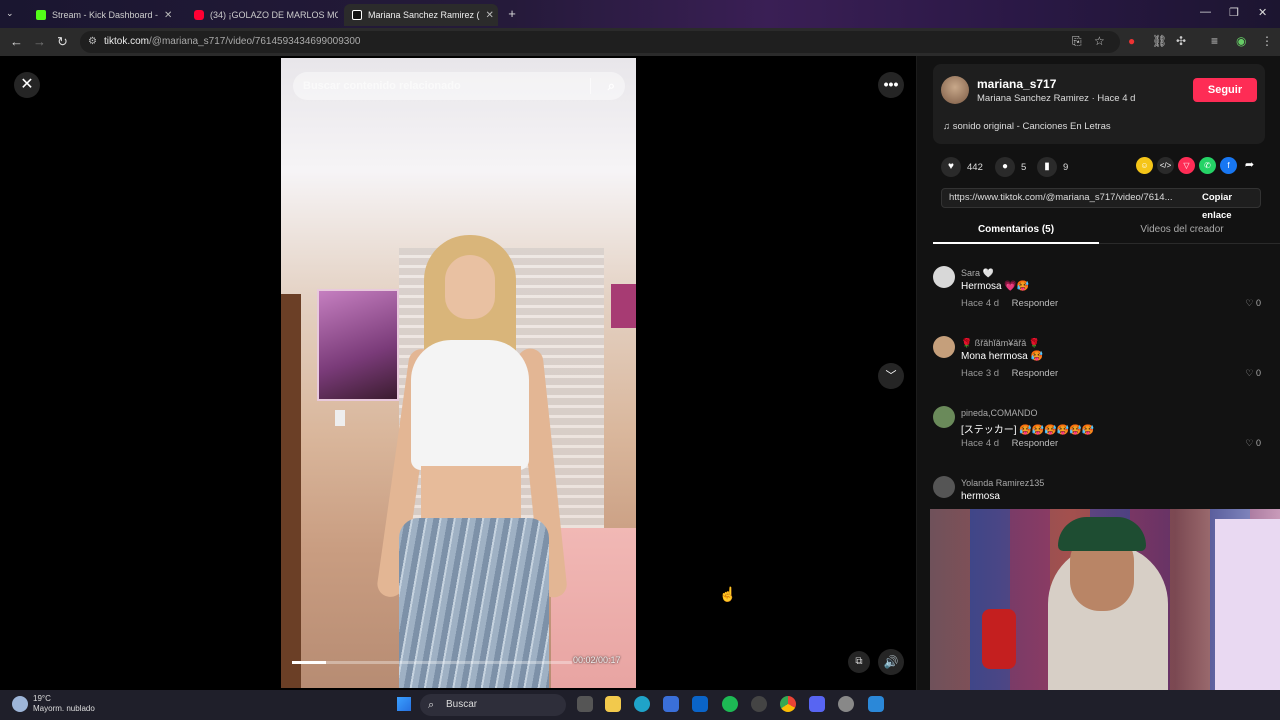 This screenshot has width=1280, height=720. What do you see at coordinates (730, 704) in the screenshot?
I see `spotify-icon` at bounding box center [730, 704].